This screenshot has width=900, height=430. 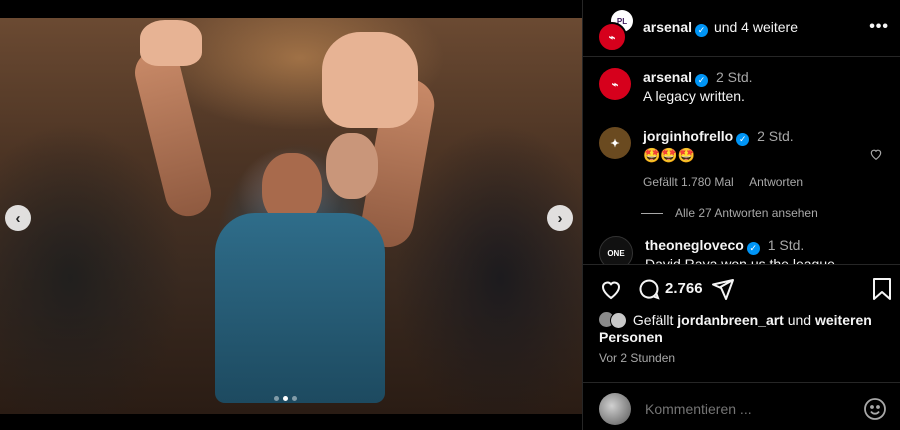 What do you see at coordinates (173, 133) in the screenshot?
I see `photo-arm-left` at bounding box center [173, 133].